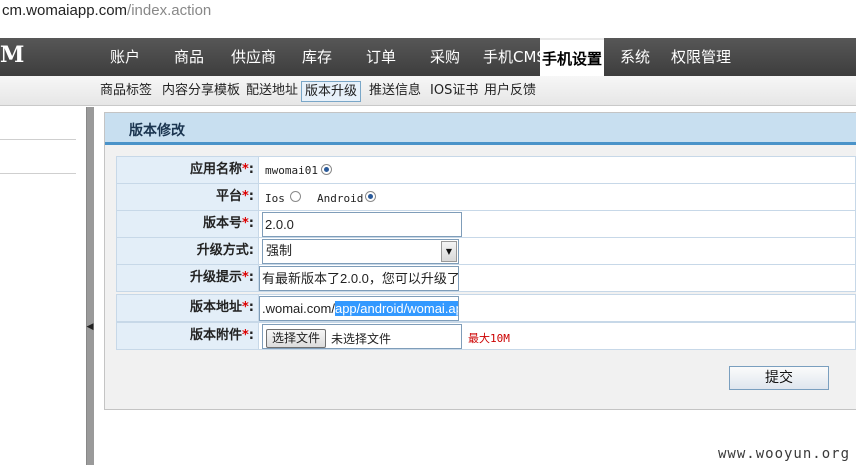 This screenshot has width=856, height=465. Describe the element at coordinates (125, 57) in the screenshot. I see `top-nav-accounts: 账户` at that location.